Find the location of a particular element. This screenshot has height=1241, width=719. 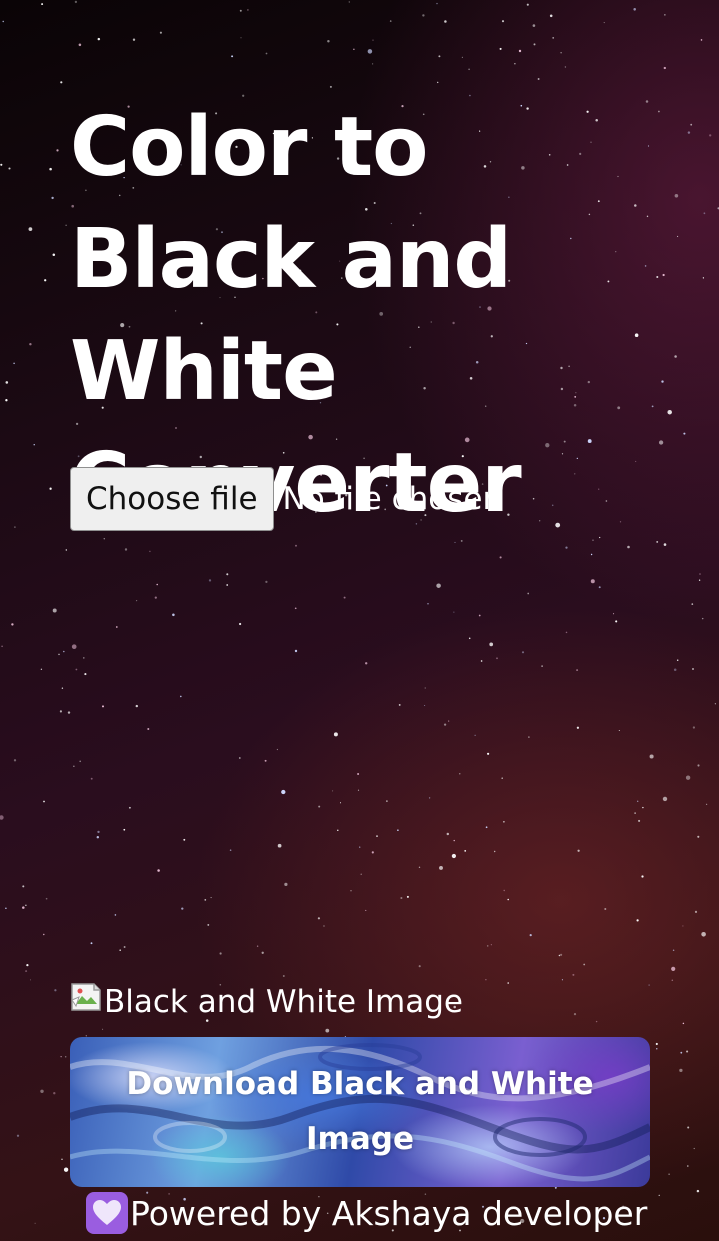

file-status-text: No file chosen is located at coordinates (392, 499).